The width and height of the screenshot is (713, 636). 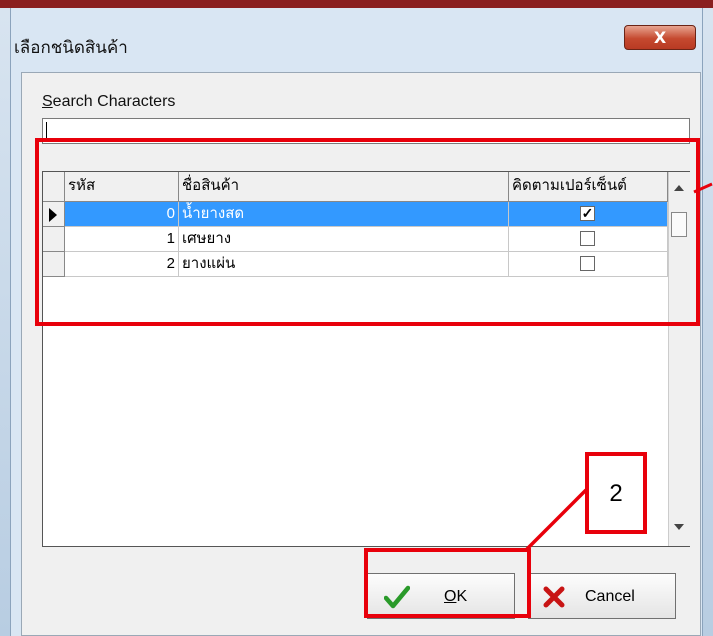 I want to click on cancel-x-icon, so click(x=554, y=597).